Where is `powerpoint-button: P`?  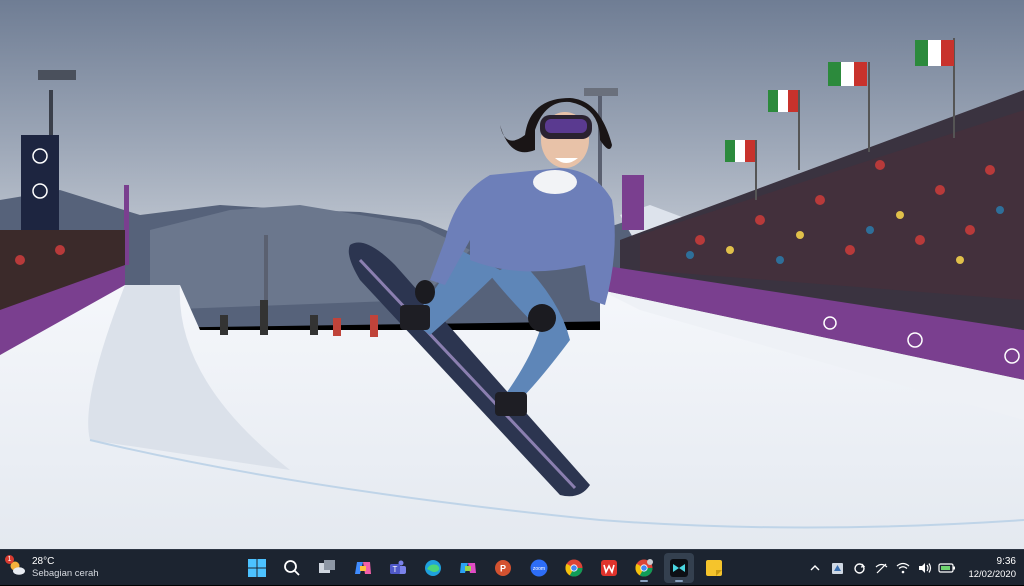 powerpoint-button: P is located at coordinates (503, 568).